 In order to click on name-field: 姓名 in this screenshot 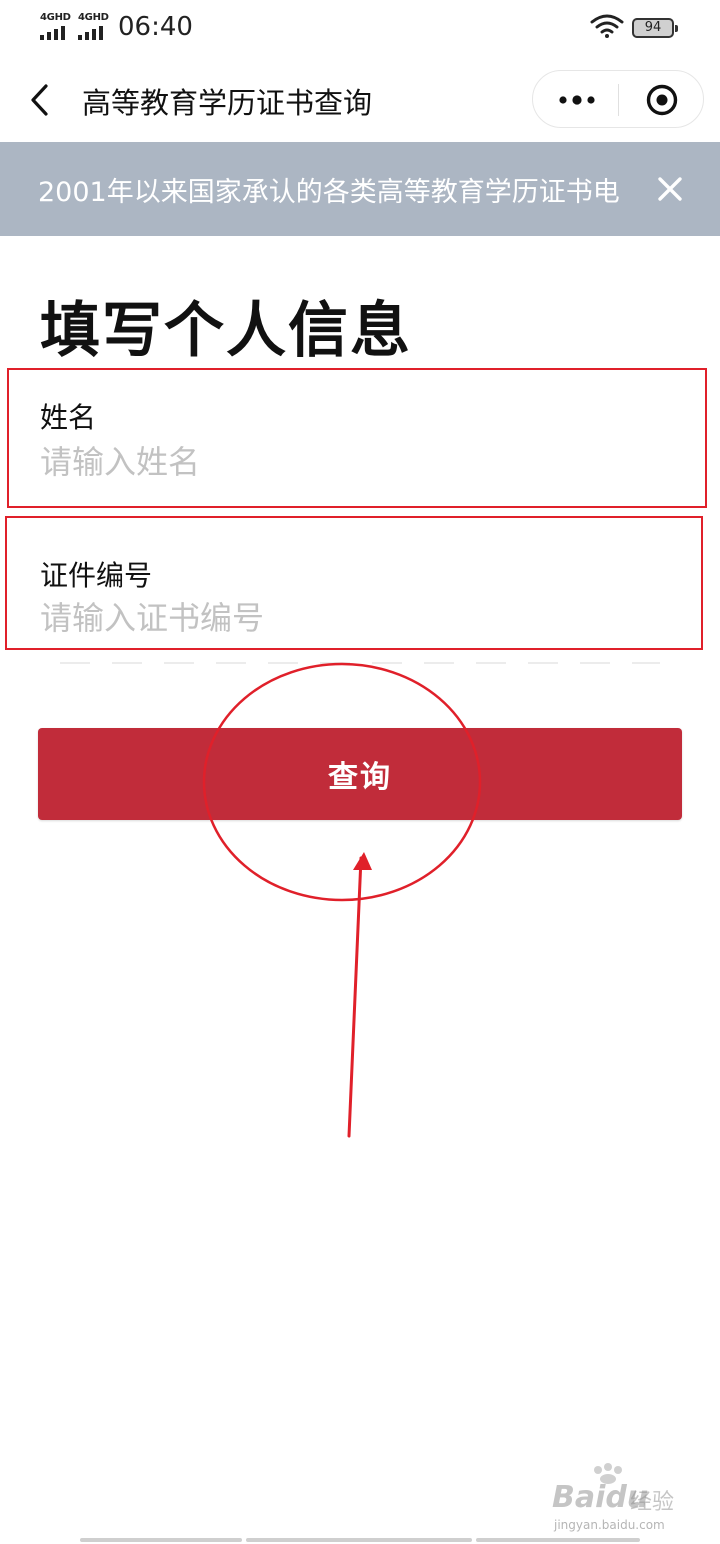, I will do `click(360, 438)`.